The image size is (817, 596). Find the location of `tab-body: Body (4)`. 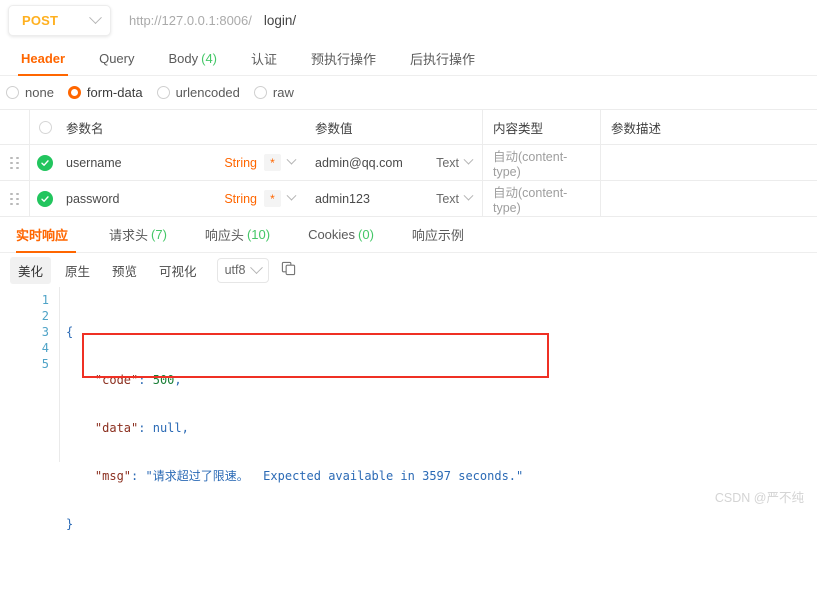

tab-body: Body (4) is located at coordinates (192, 58).